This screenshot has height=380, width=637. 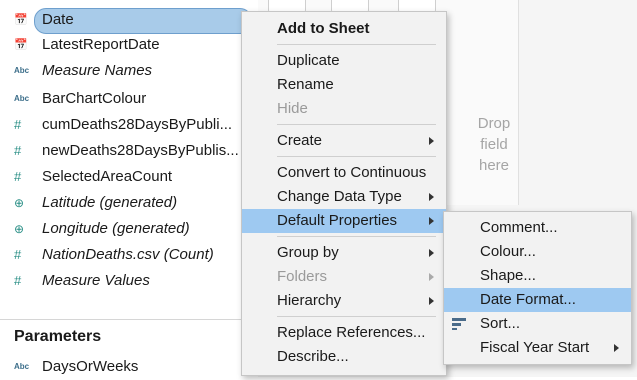 I want to click on parameters-heading: Parameters, so click(x=58, y=336).